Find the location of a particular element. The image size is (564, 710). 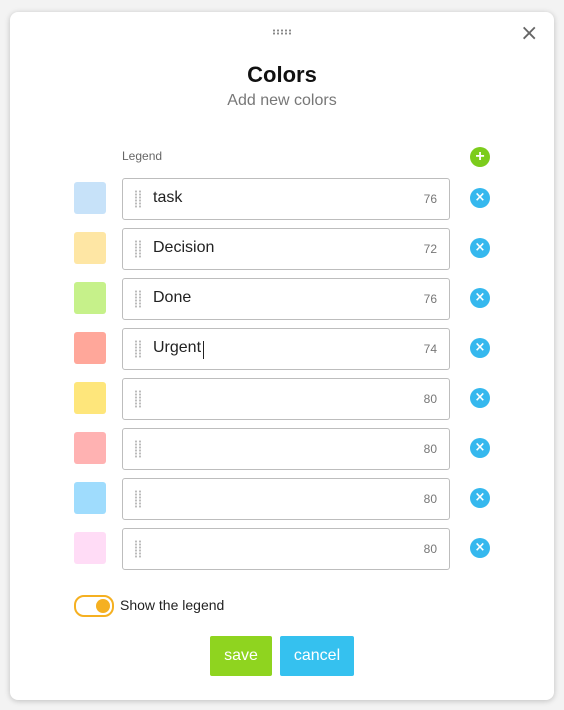

text-cursor is located at coordinates (203, 350).